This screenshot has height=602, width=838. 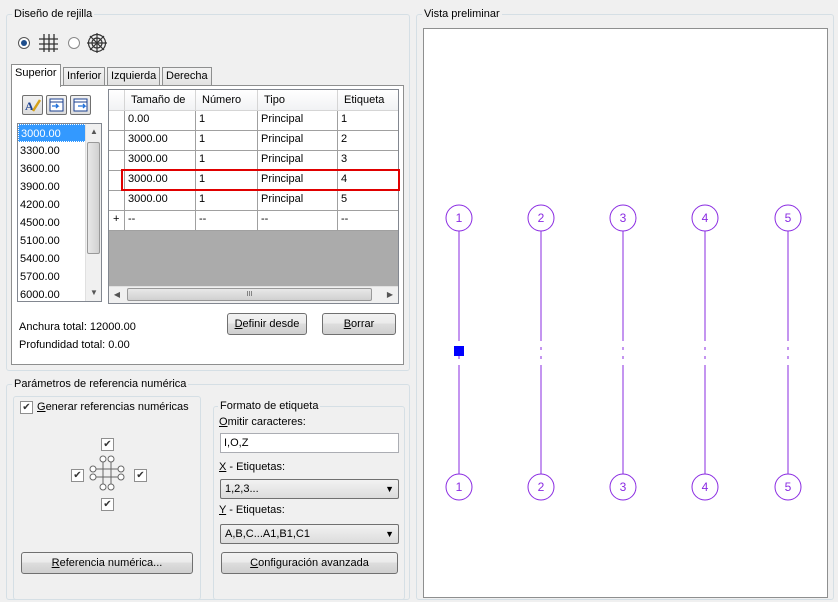 I want to click on origin-marker, so click(x=459, y=351).